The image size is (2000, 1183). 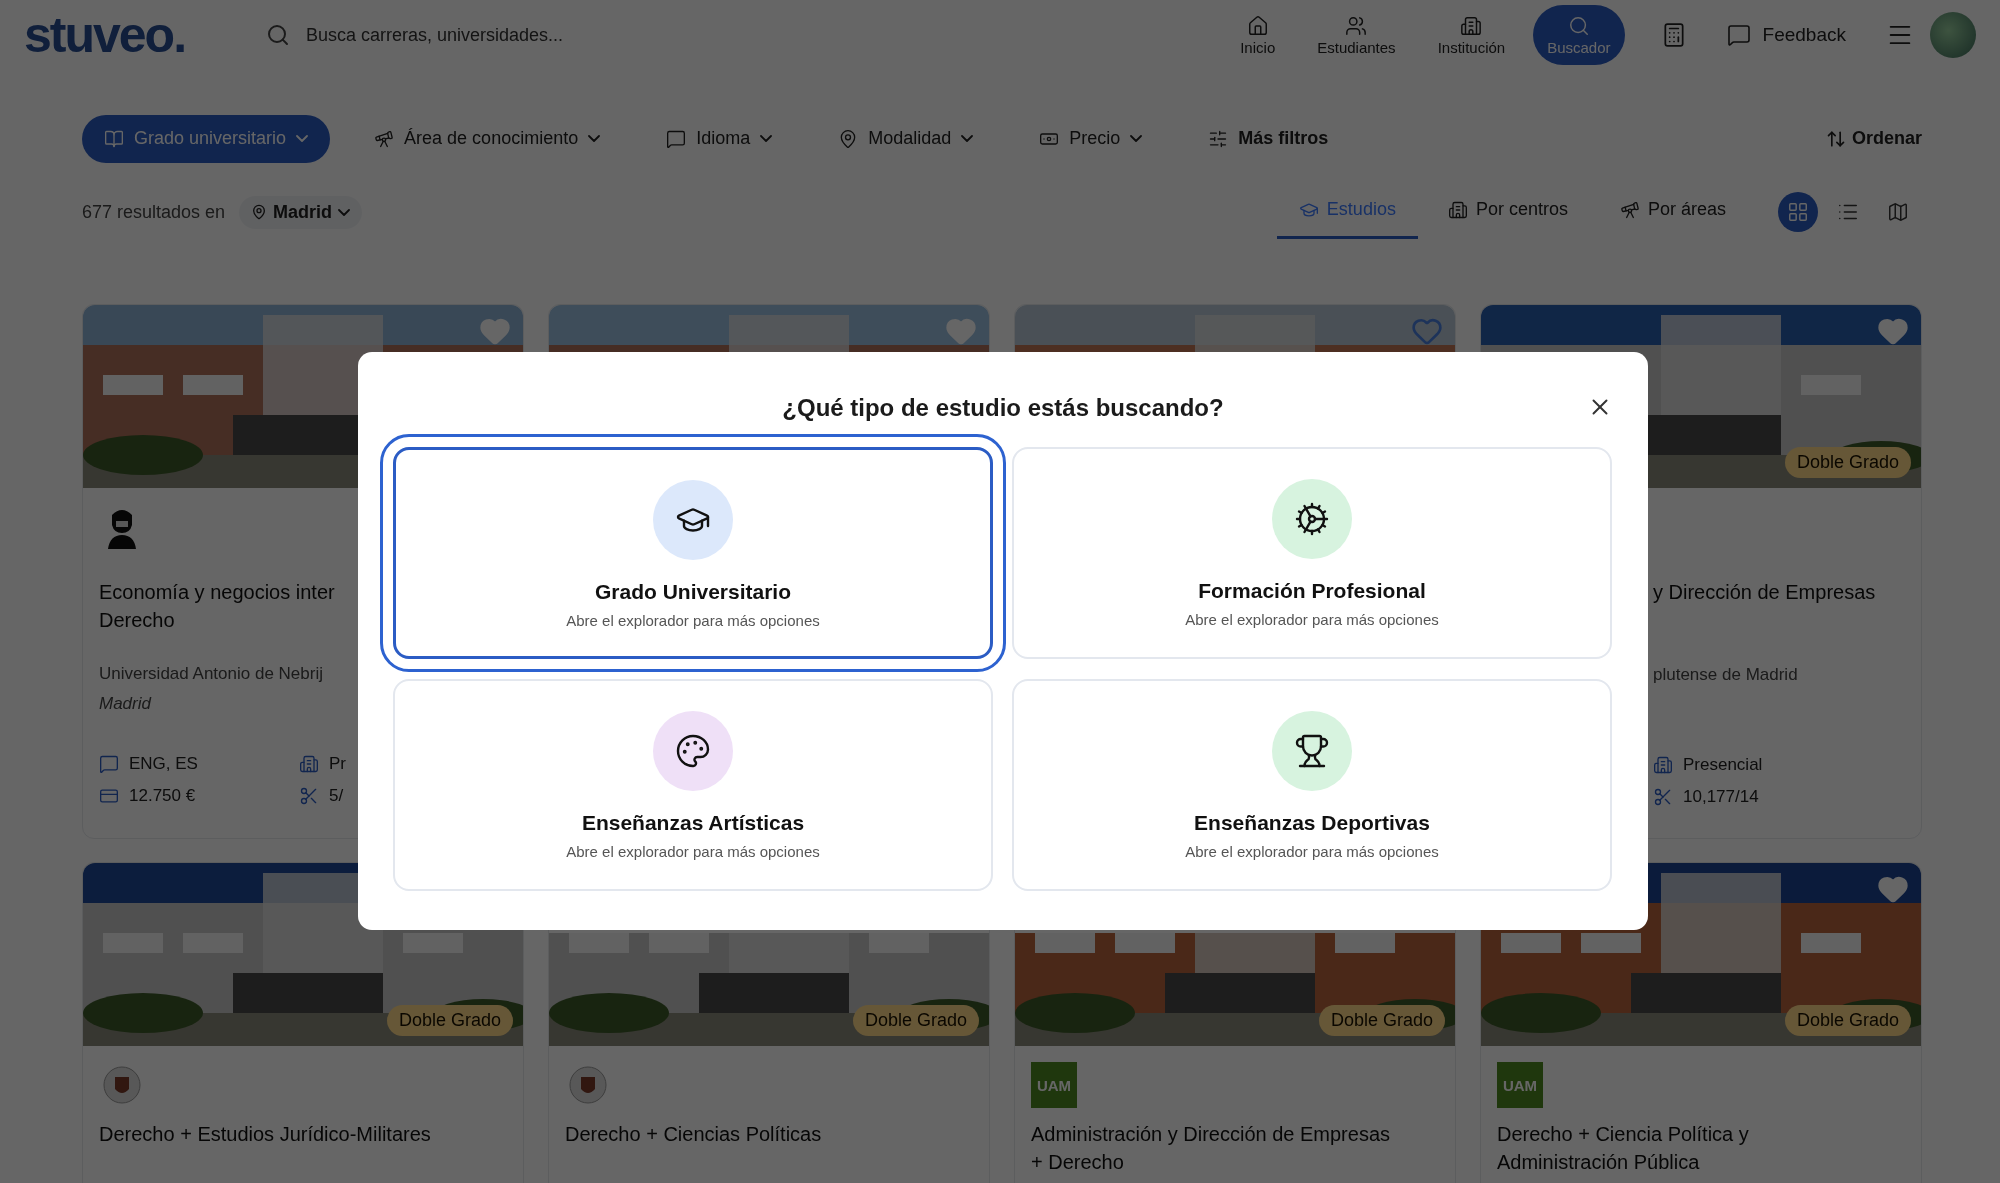 What do you see at coordinates (1356, 25) in the screenshot?
I see `people-icon` at bounding box center [1356, 25].